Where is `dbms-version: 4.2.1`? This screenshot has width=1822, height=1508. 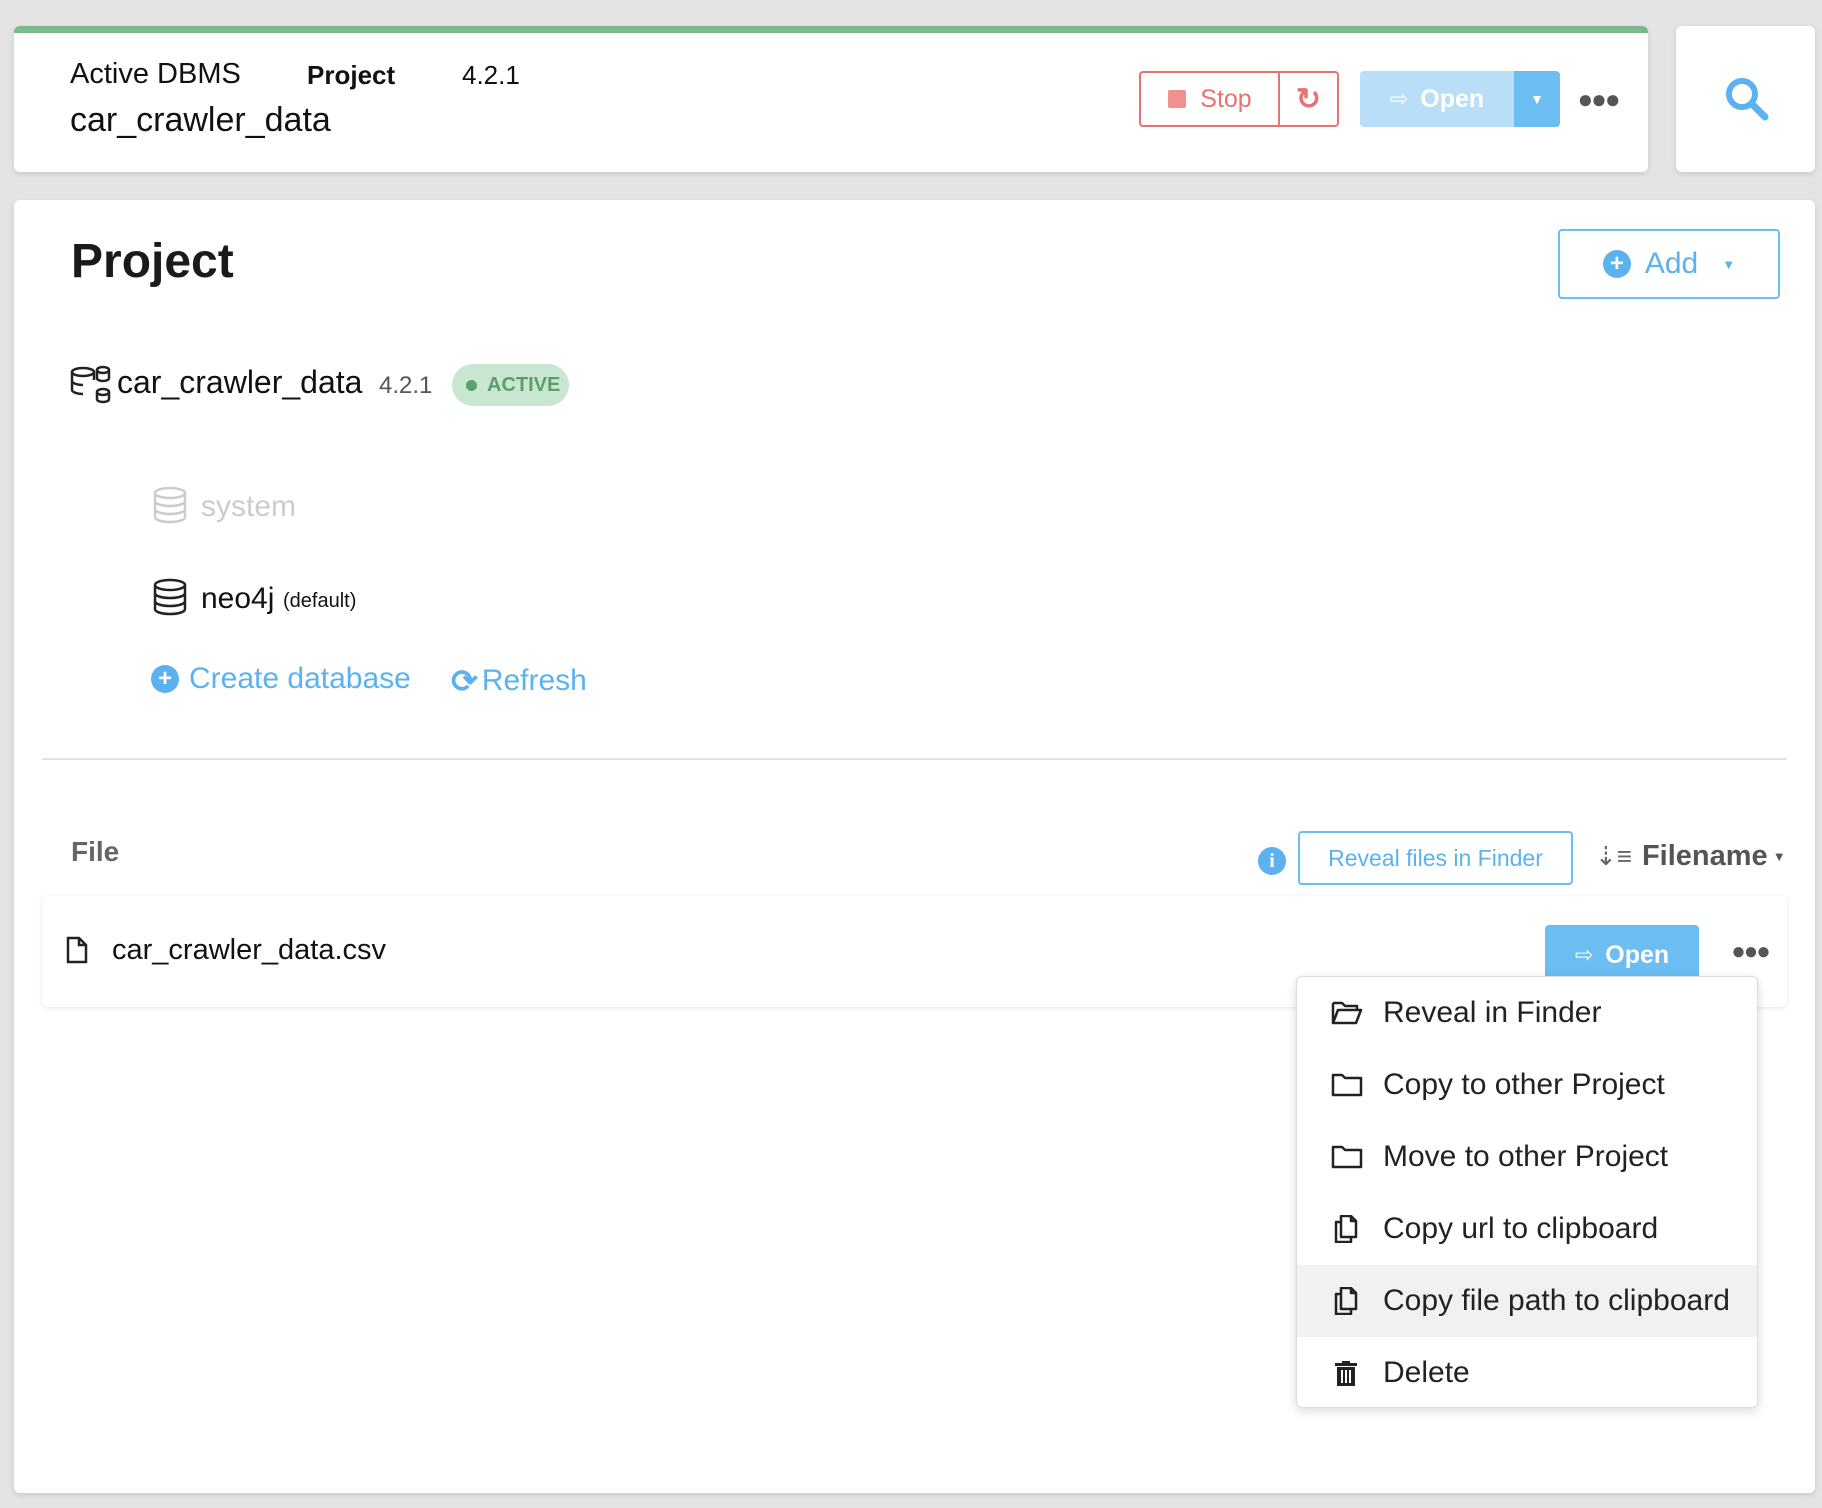
dbms-version: 4.2.1 is located at coordinates (406, 385).